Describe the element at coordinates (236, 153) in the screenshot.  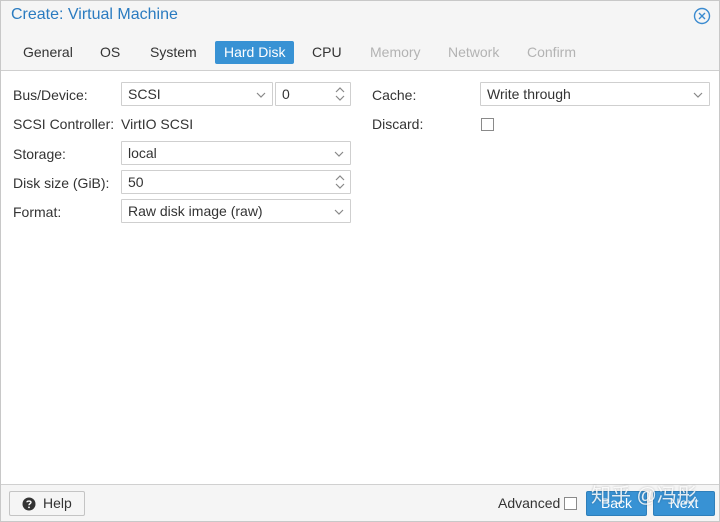
I see `storage-select: local` at that location.